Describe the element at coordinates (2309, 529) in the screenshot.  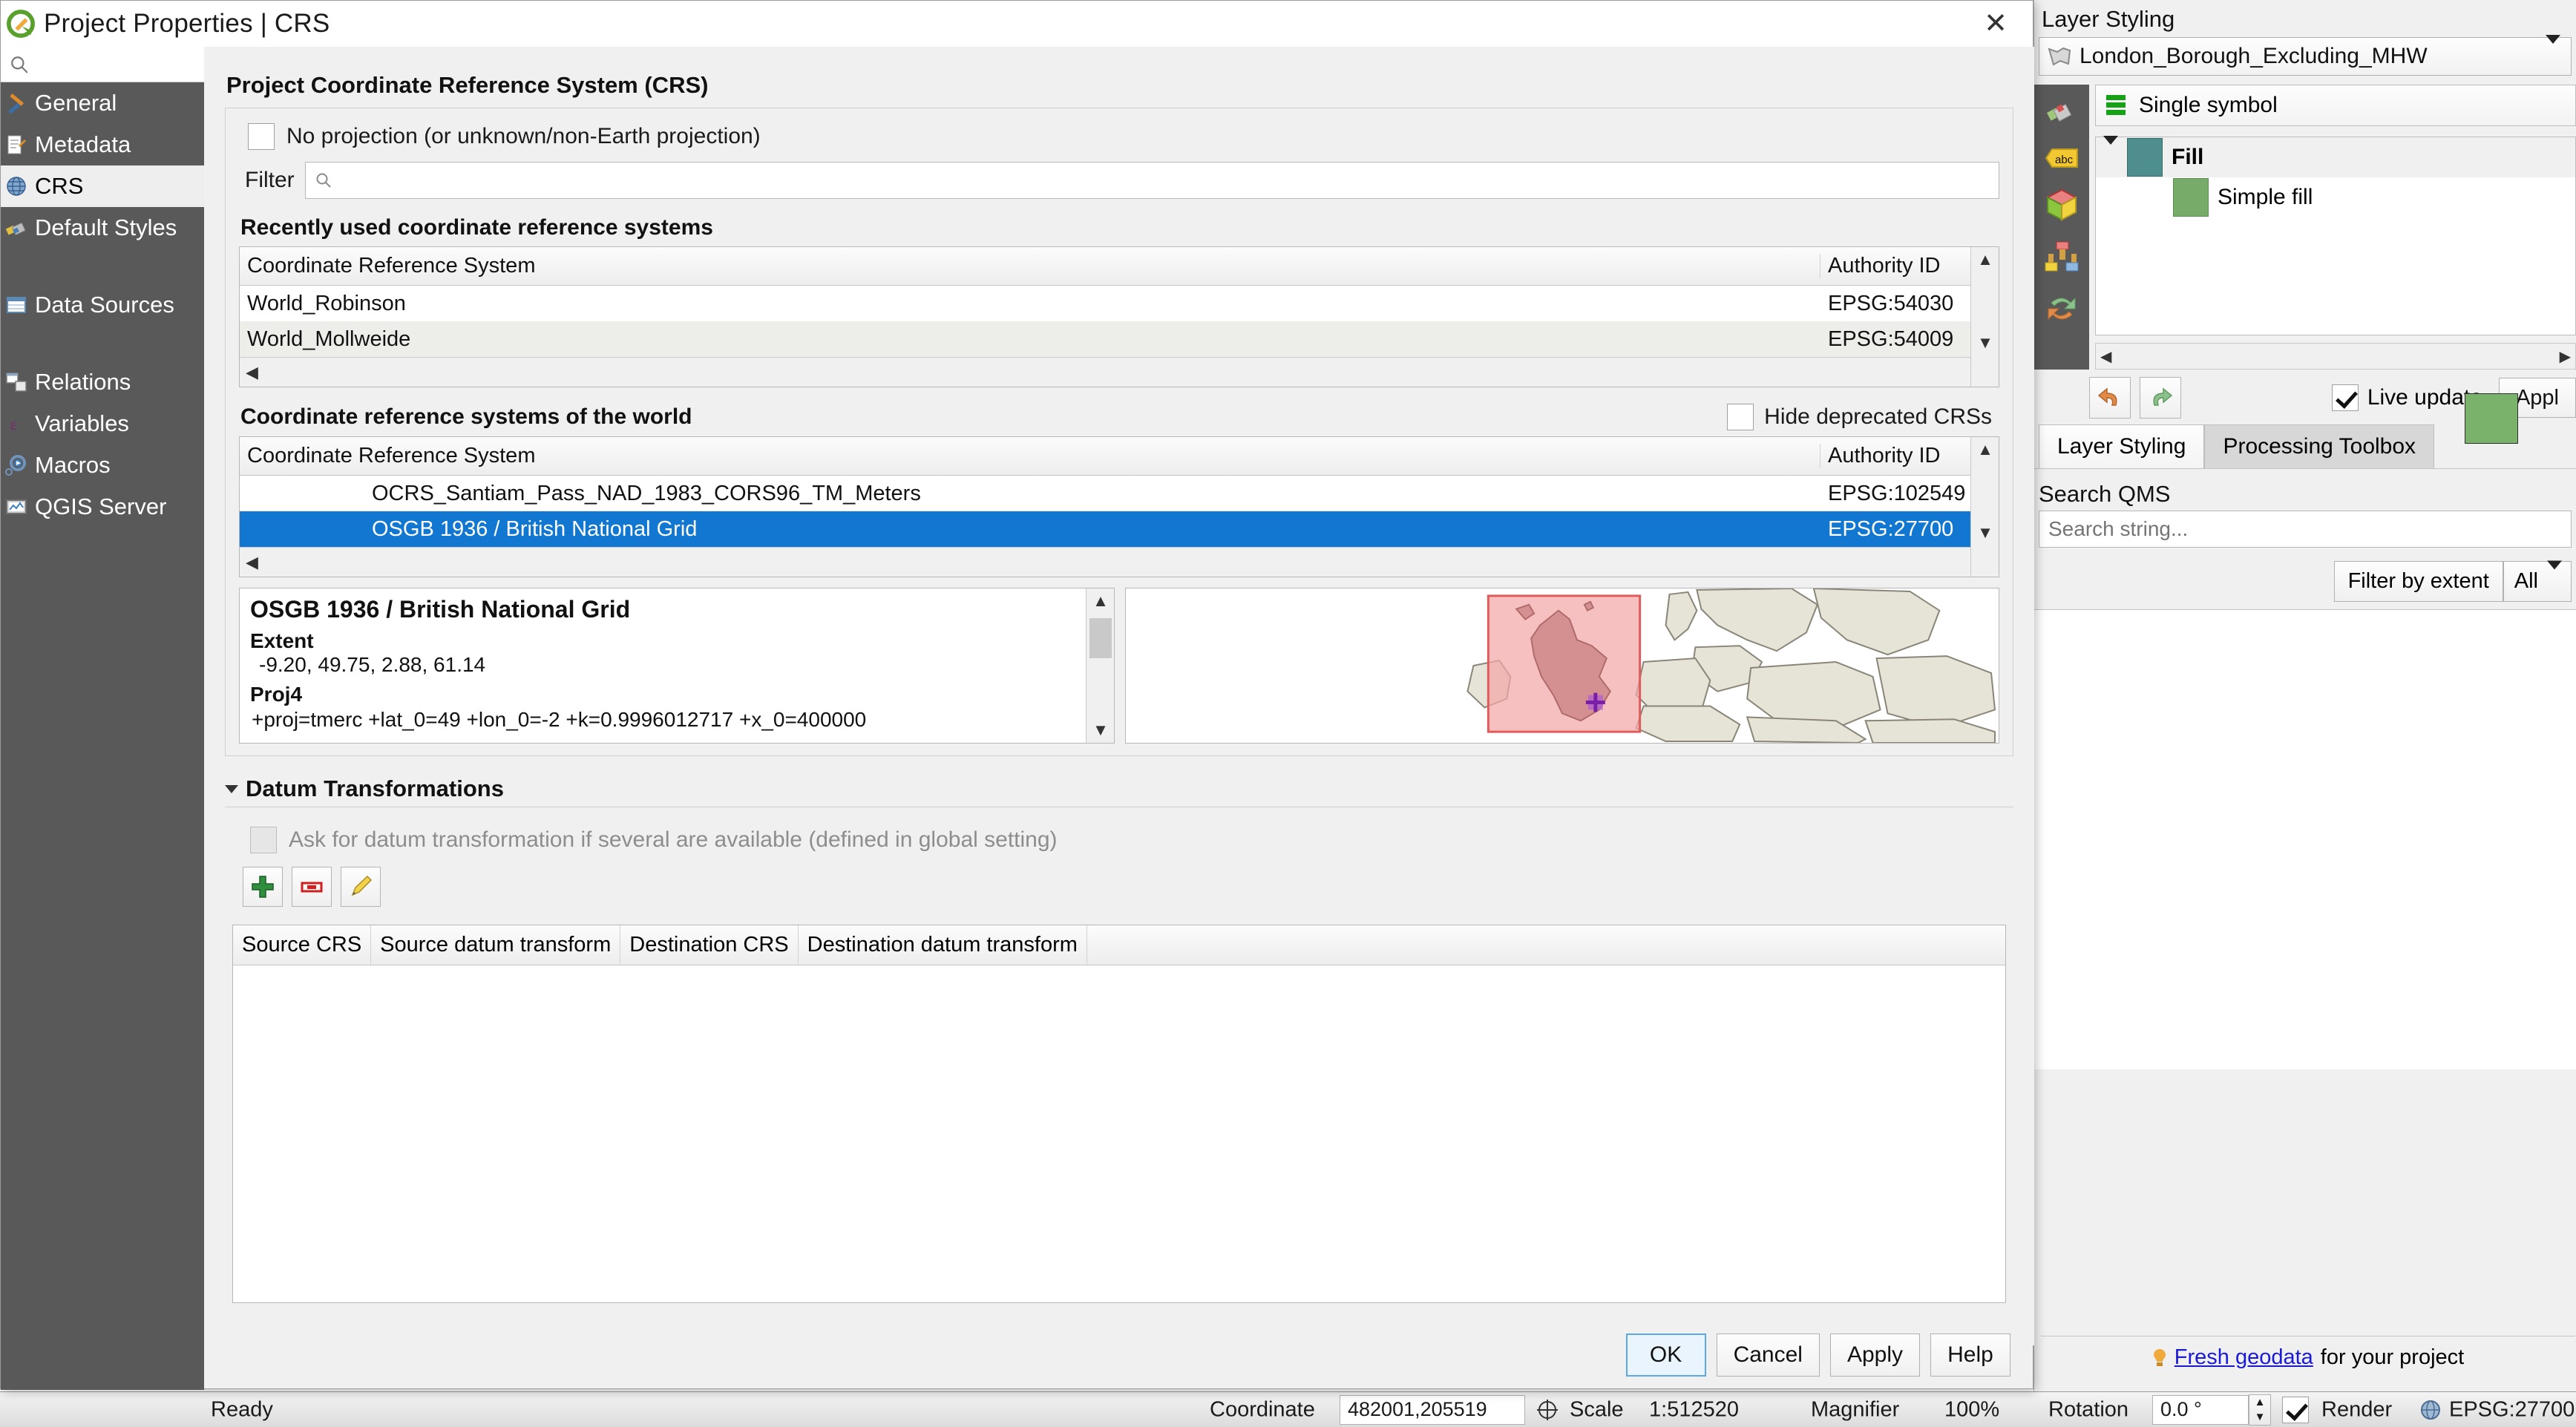
I see `qms-search-input` at that location.